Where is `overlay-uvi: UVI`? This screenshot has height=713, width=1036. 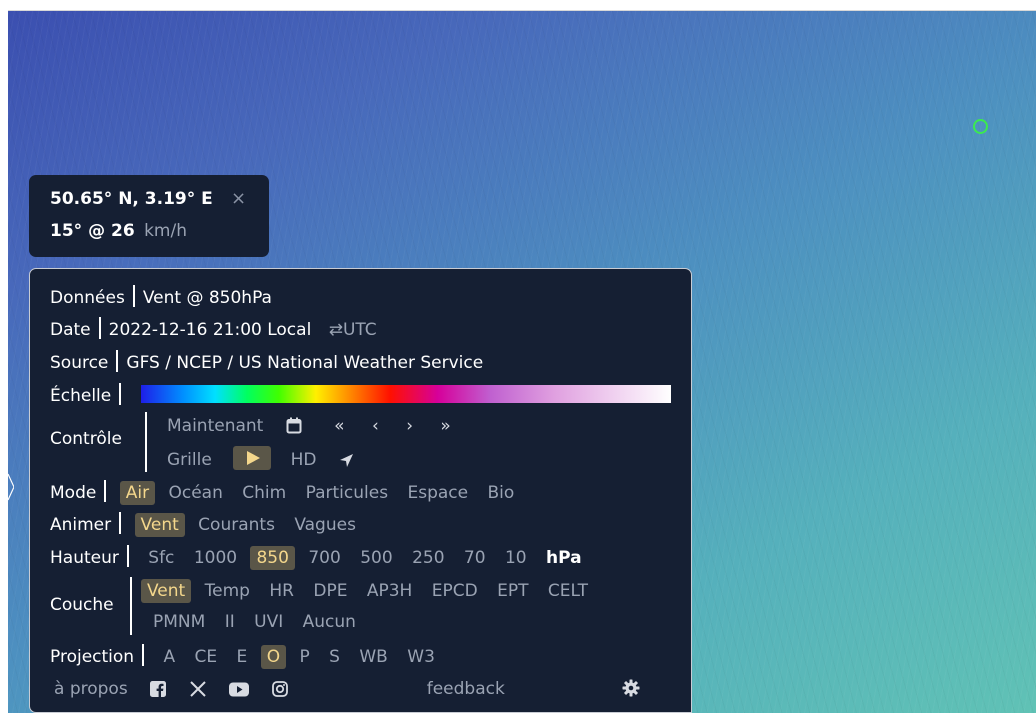
overlay-uvi: UVI is located at coordinates (268, 622).